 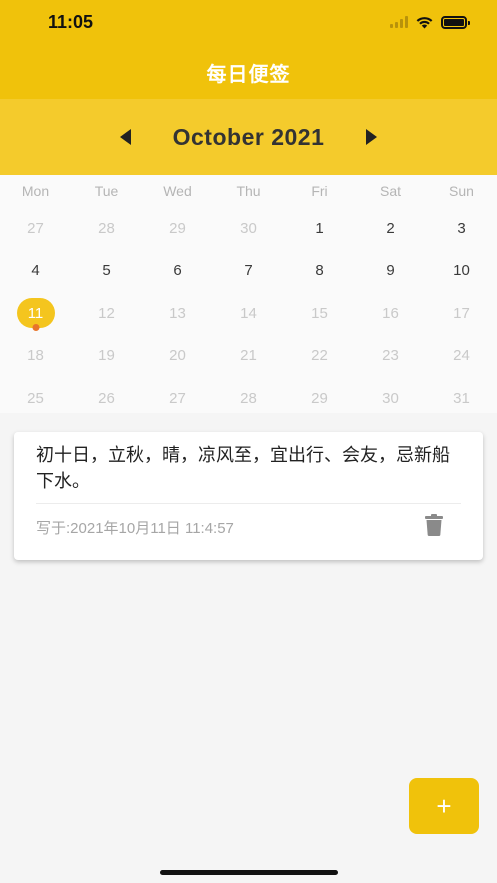 I want to click on calendar-day: 4, so click(x=35, y=271).